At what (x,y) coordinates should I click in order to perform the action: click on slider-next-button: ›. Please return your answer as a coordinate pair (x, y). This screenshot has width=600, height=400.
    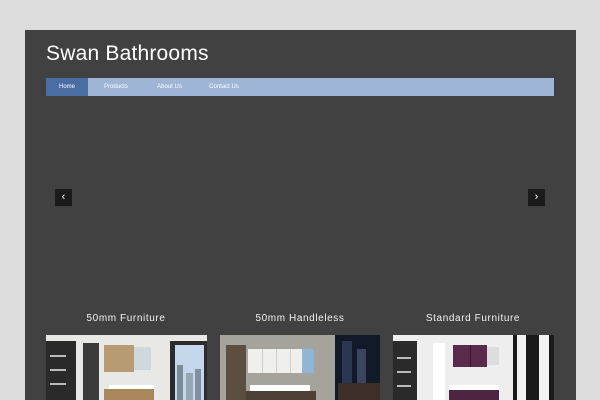
    Looking at the image, I should click on (536, 197).